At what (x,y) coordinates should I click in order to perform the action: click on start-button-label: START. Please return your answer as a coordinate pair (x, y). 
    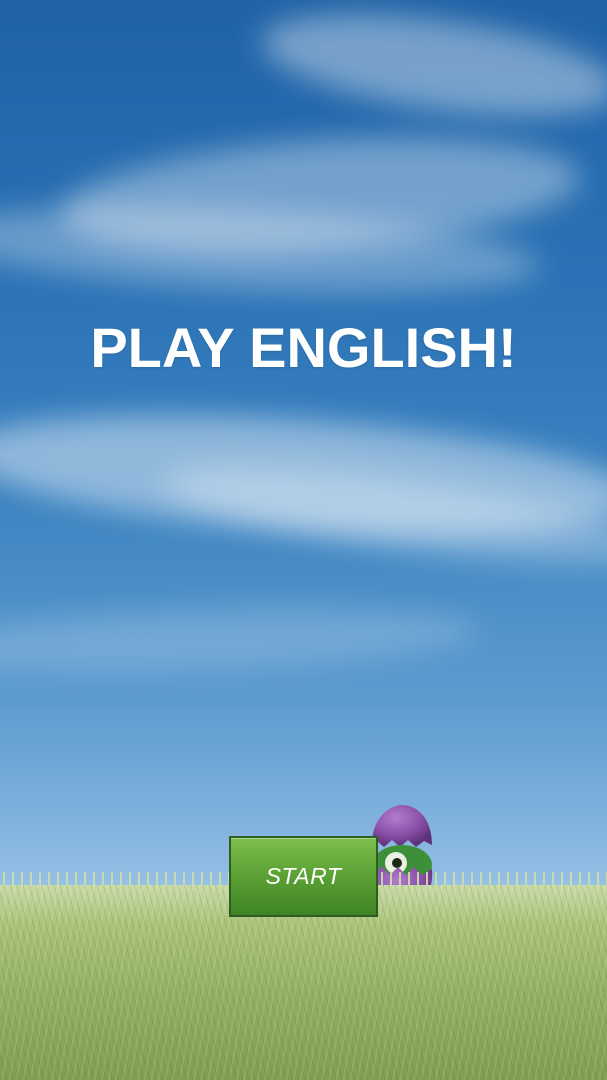
    Looking at the image, I should click on (303, 876).